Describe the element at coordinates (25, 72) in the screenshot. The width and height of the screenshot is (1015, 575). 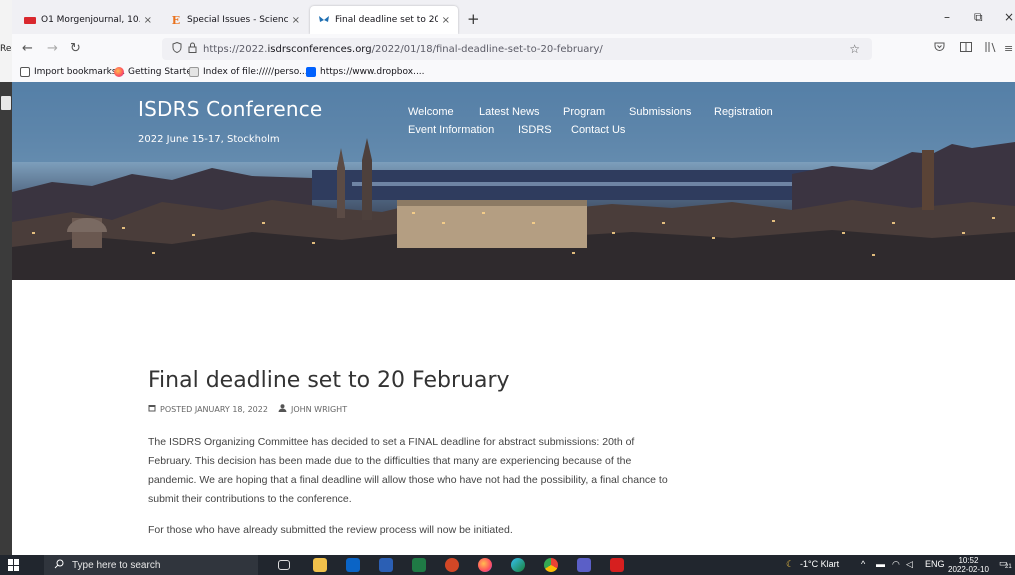
I see `import-icon` at that location.